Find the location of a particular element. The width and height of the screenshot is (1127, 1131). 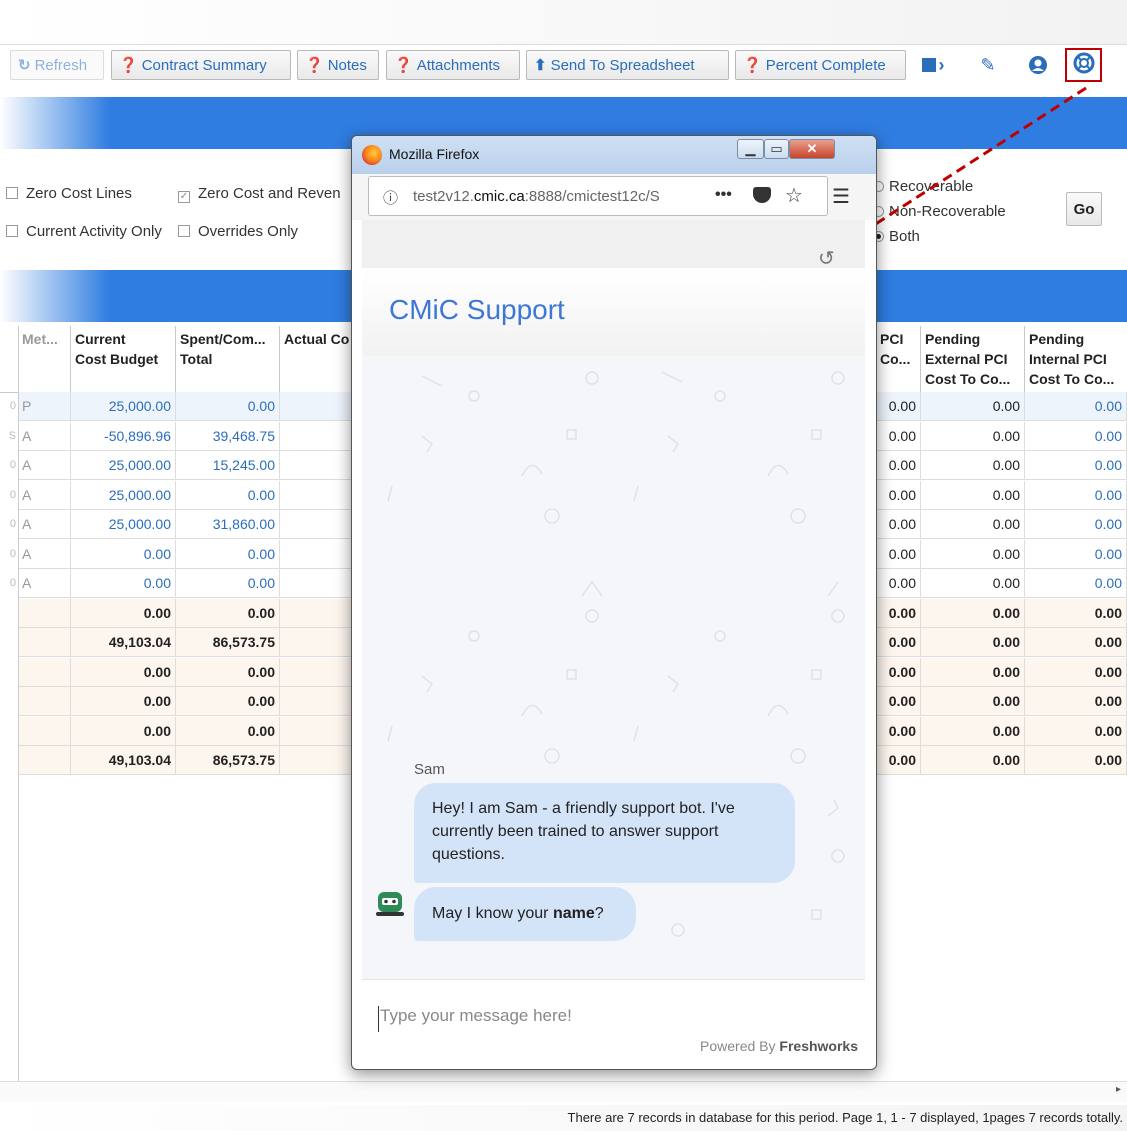

cell-budget: -50,896.96 is located at coordinates (123, 435).